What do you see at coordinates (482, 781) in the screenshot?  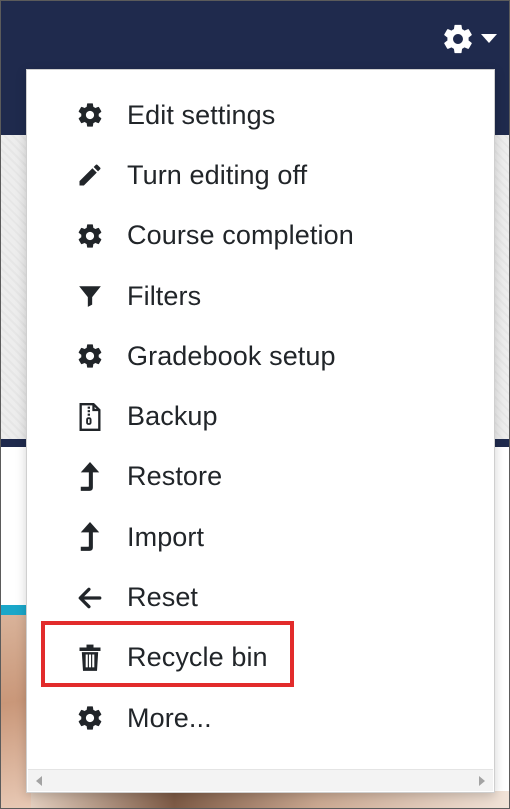 I see `scroll-right-arrow-icon` at bounding box center [482, 781].